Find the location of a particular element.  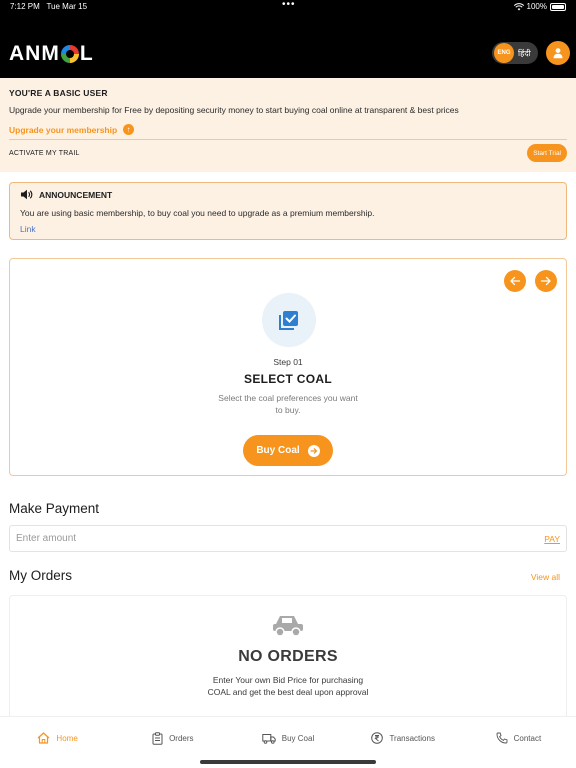

arrow-left-icon is located at coordinates (515, 281).